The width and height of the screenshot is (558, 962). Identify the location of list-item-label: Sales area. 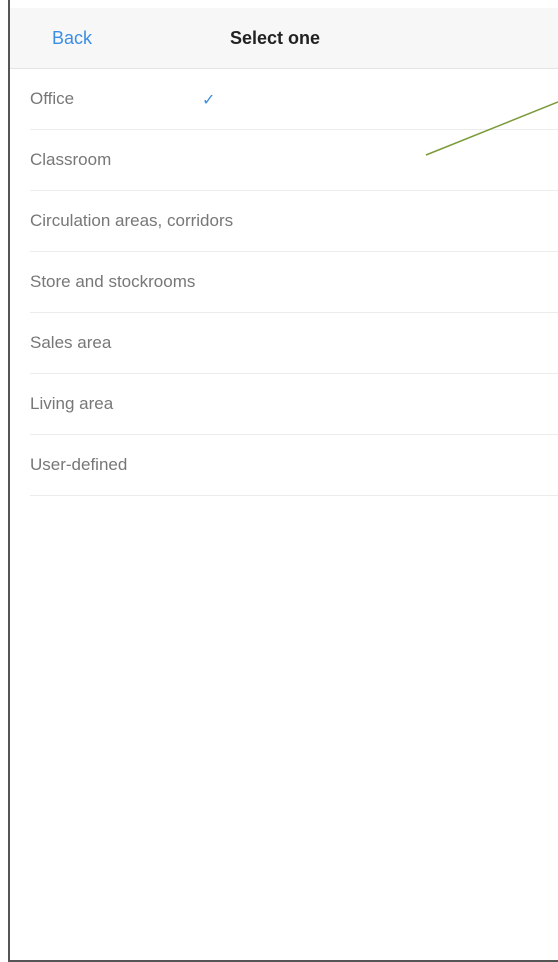
(71, 342).